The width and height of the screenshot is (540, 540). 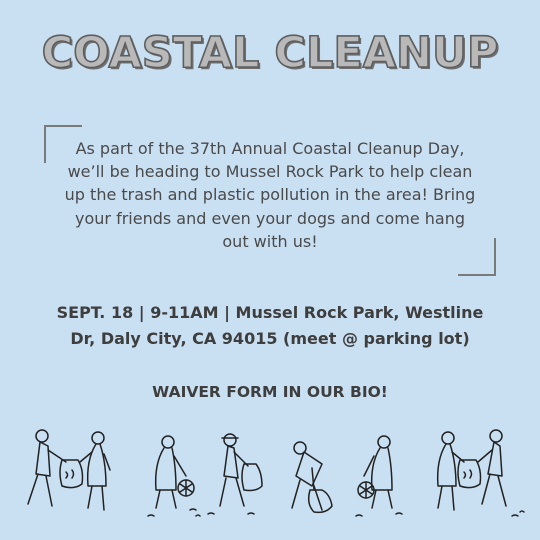 What do you see at coordinates (312, 477) in the screenshot?
I see `volunteer-bending` at bounding box center [312, 477].